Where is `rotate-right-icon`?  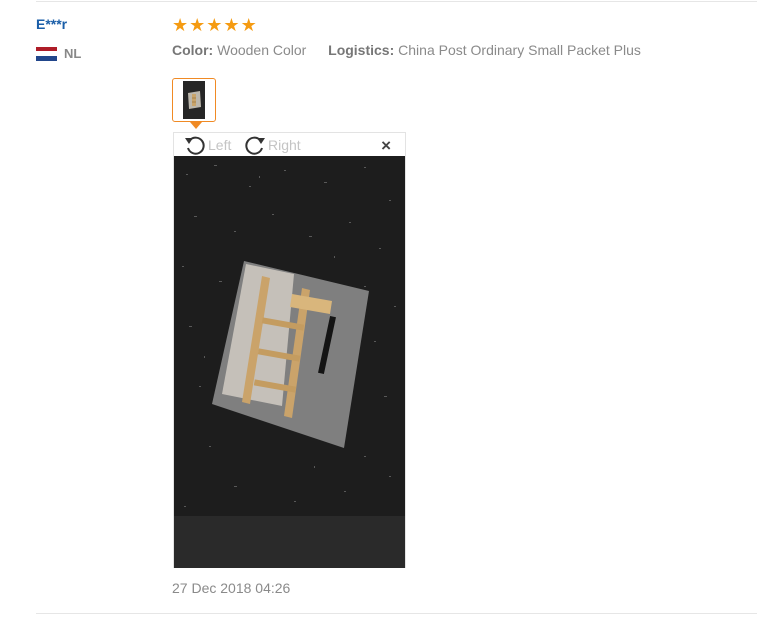 rotate-right-icon is located at coordinates (255, 145).